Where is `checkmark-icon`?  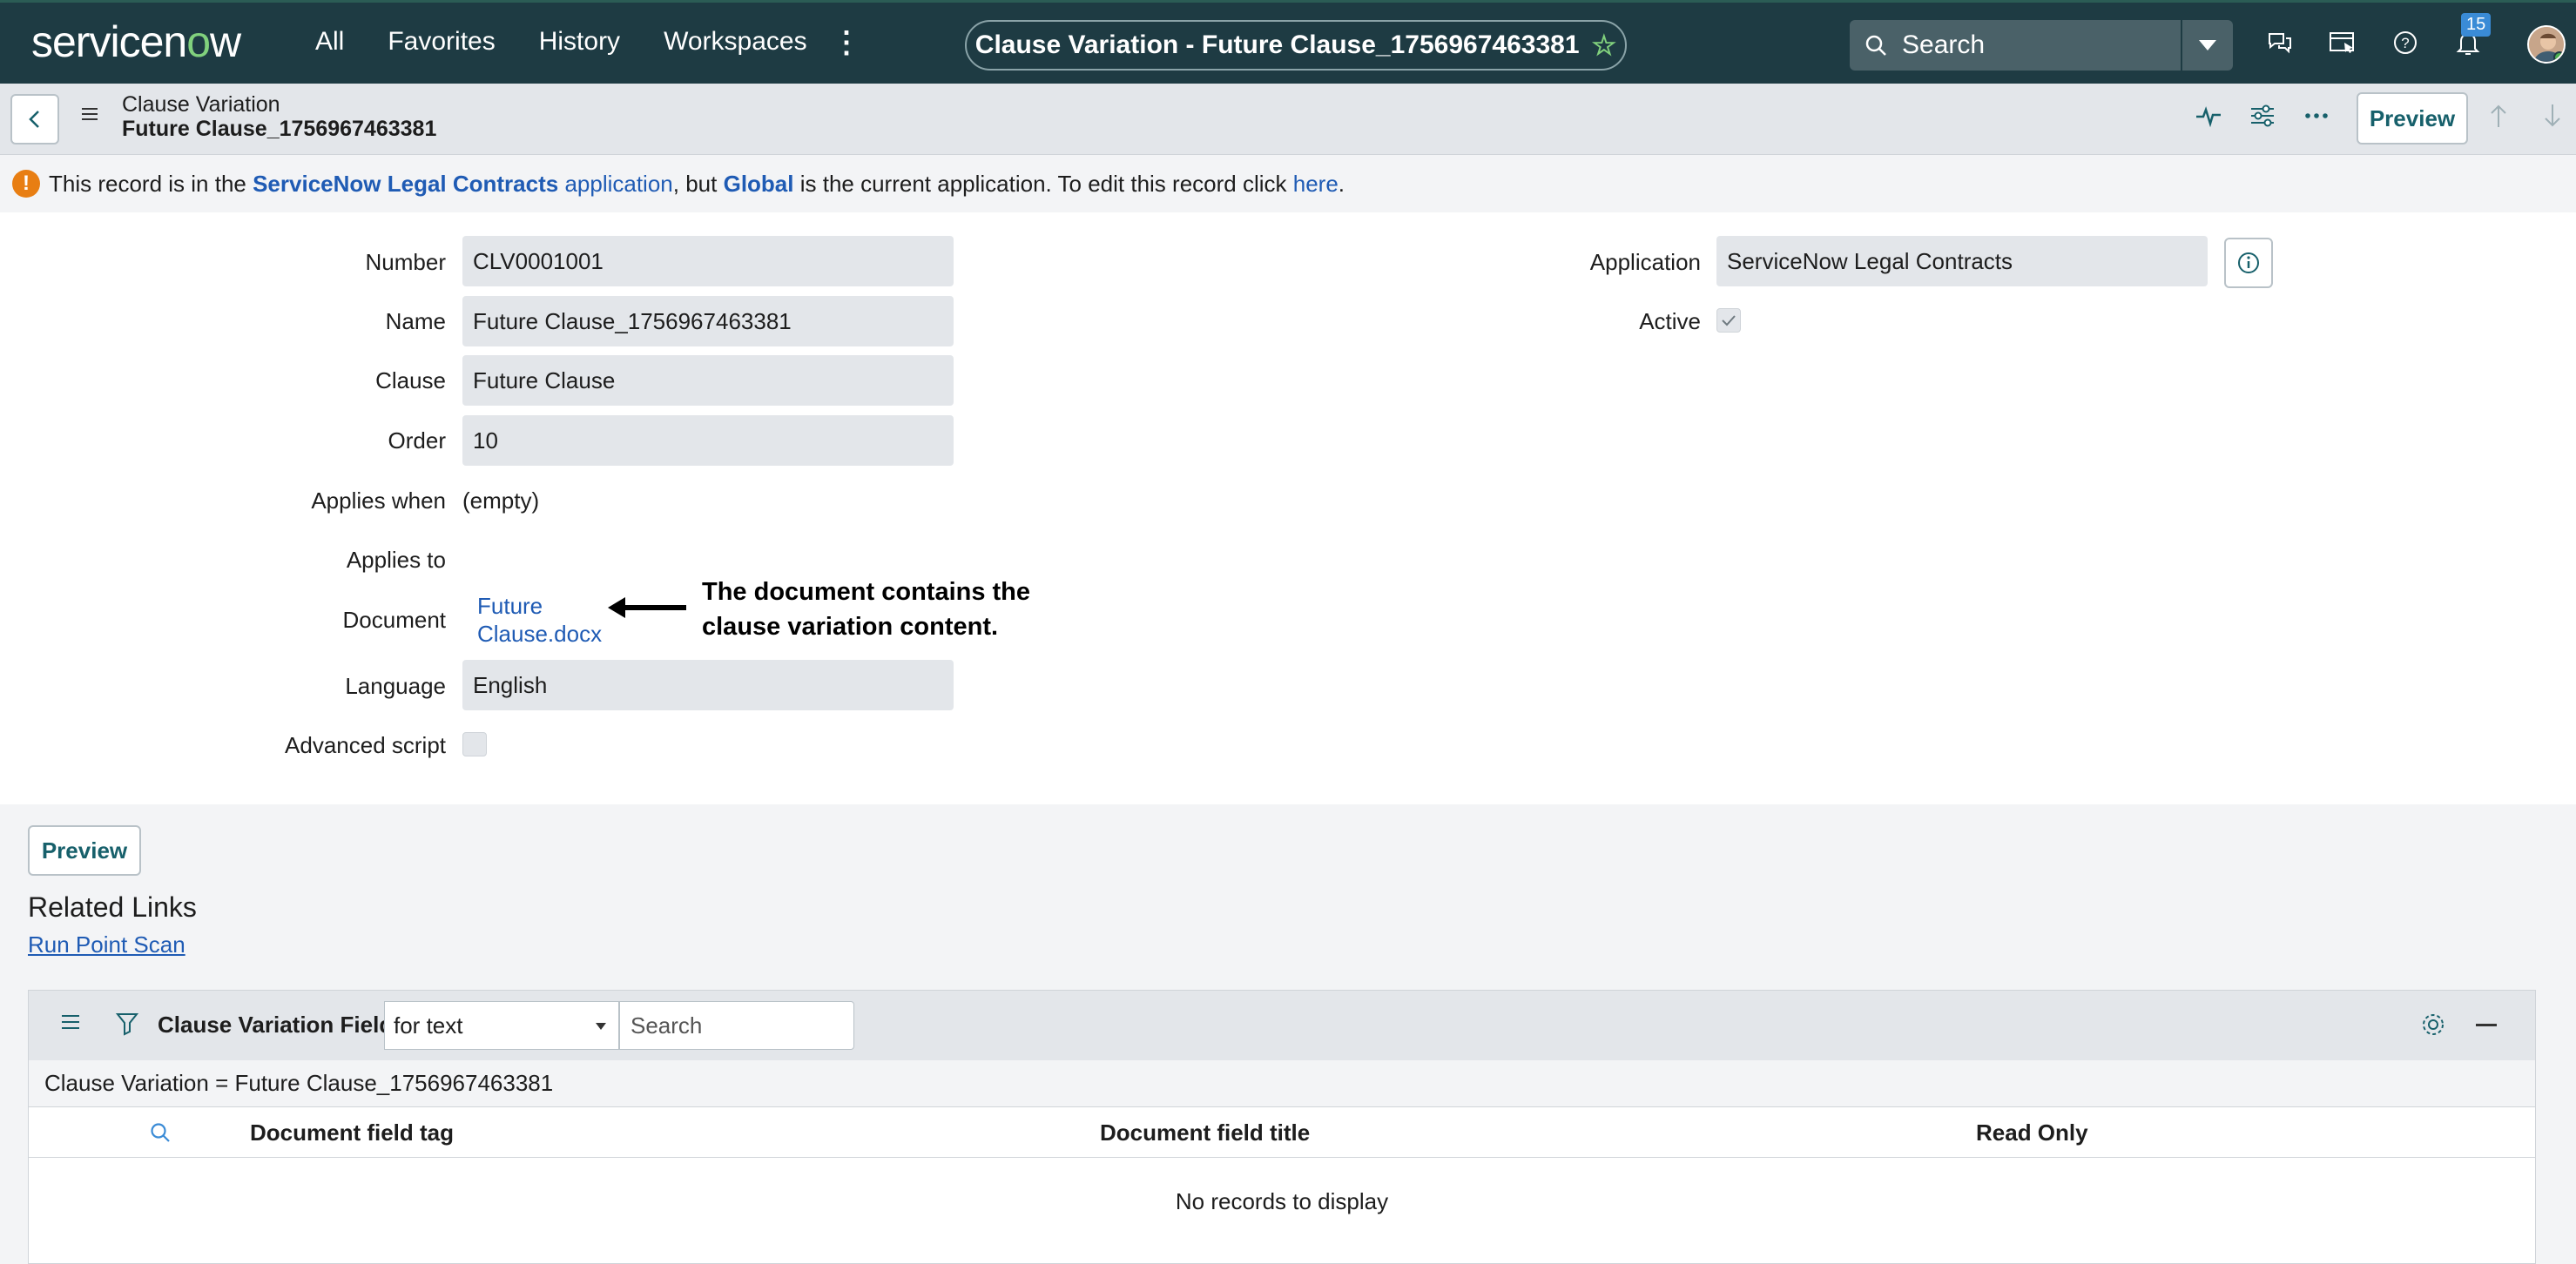 checkmark-icon is located at coordinates (1729, 320).